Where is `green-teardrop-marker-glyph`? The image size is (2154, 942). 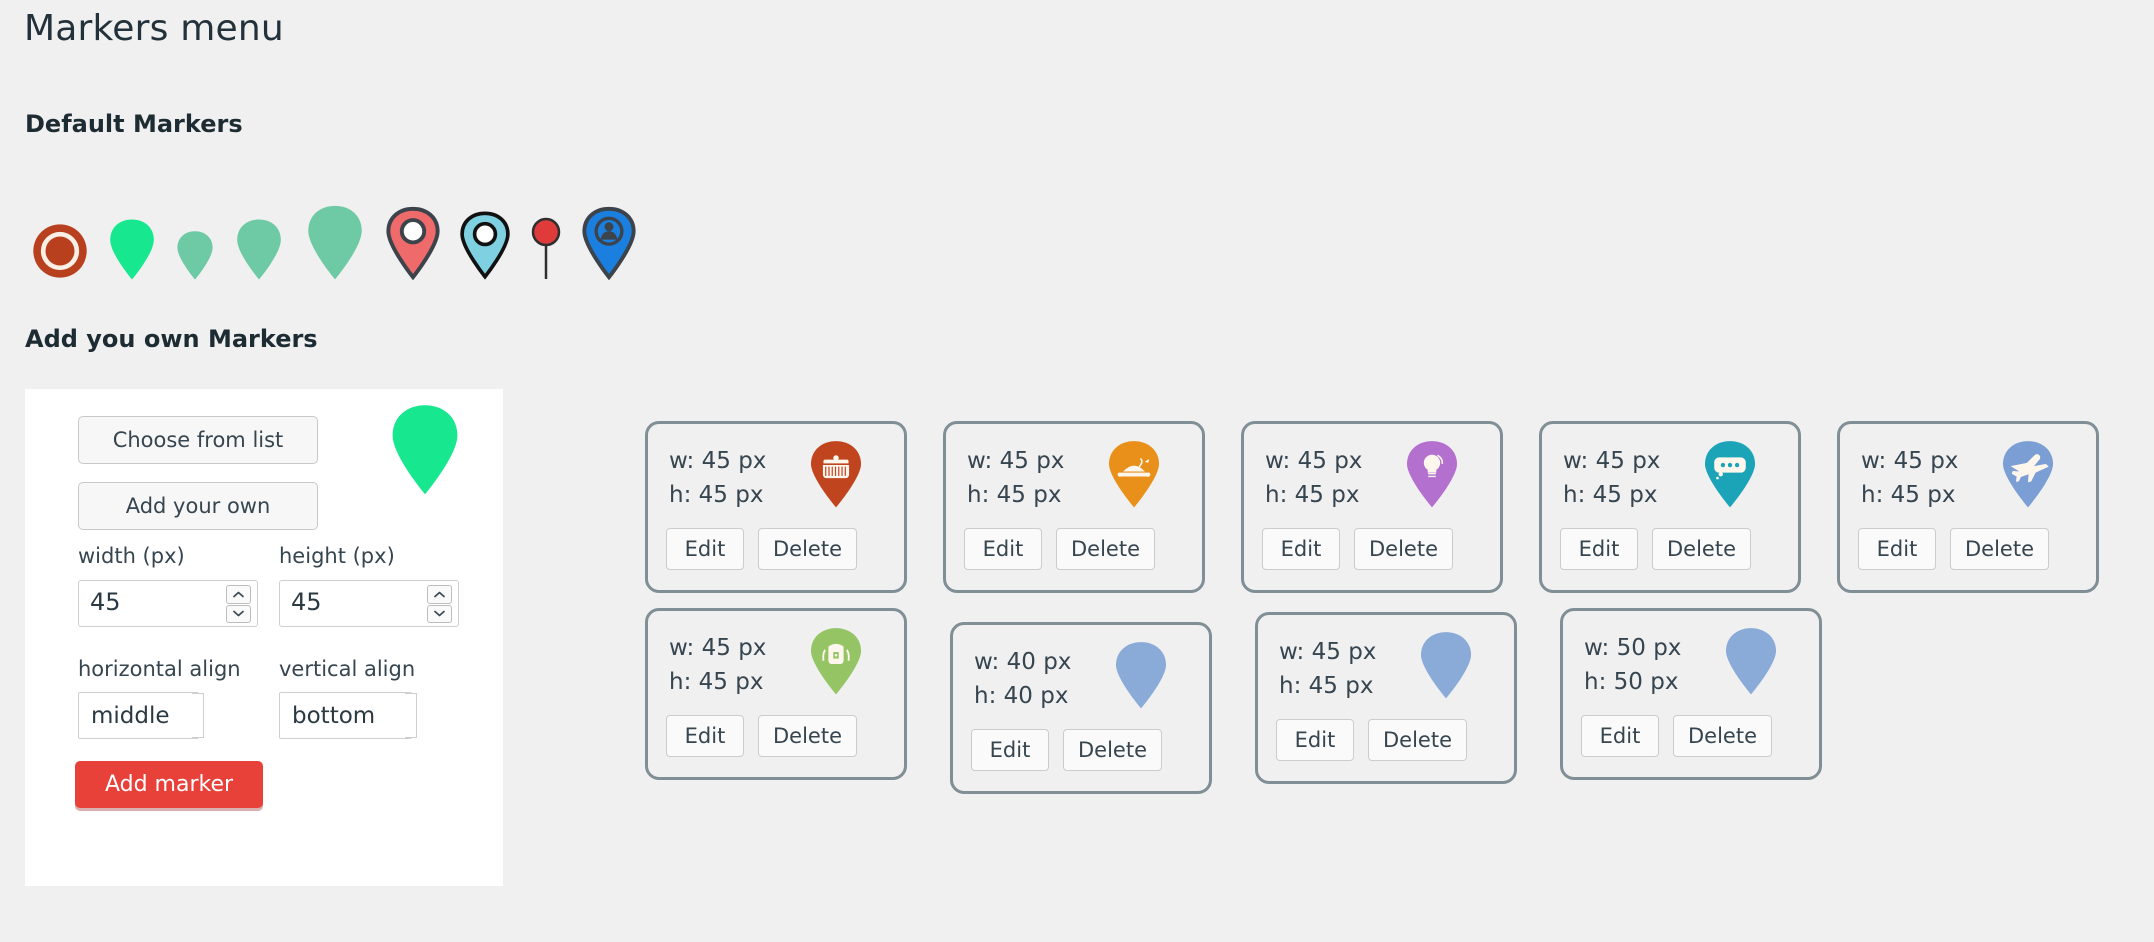 green-teardrop-marker-glyph is located at coordinates (132, 249).